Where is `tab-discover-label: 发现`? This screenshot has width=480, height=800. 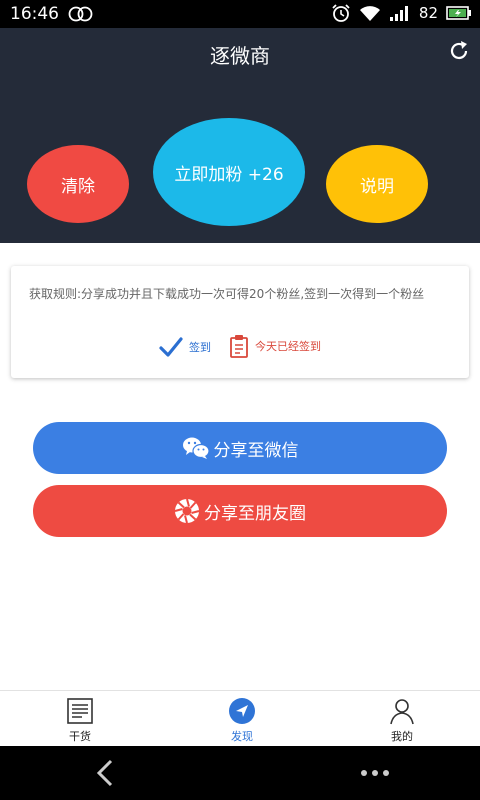
tab-discover-label: 发现 is located at coordinates (242, 736).